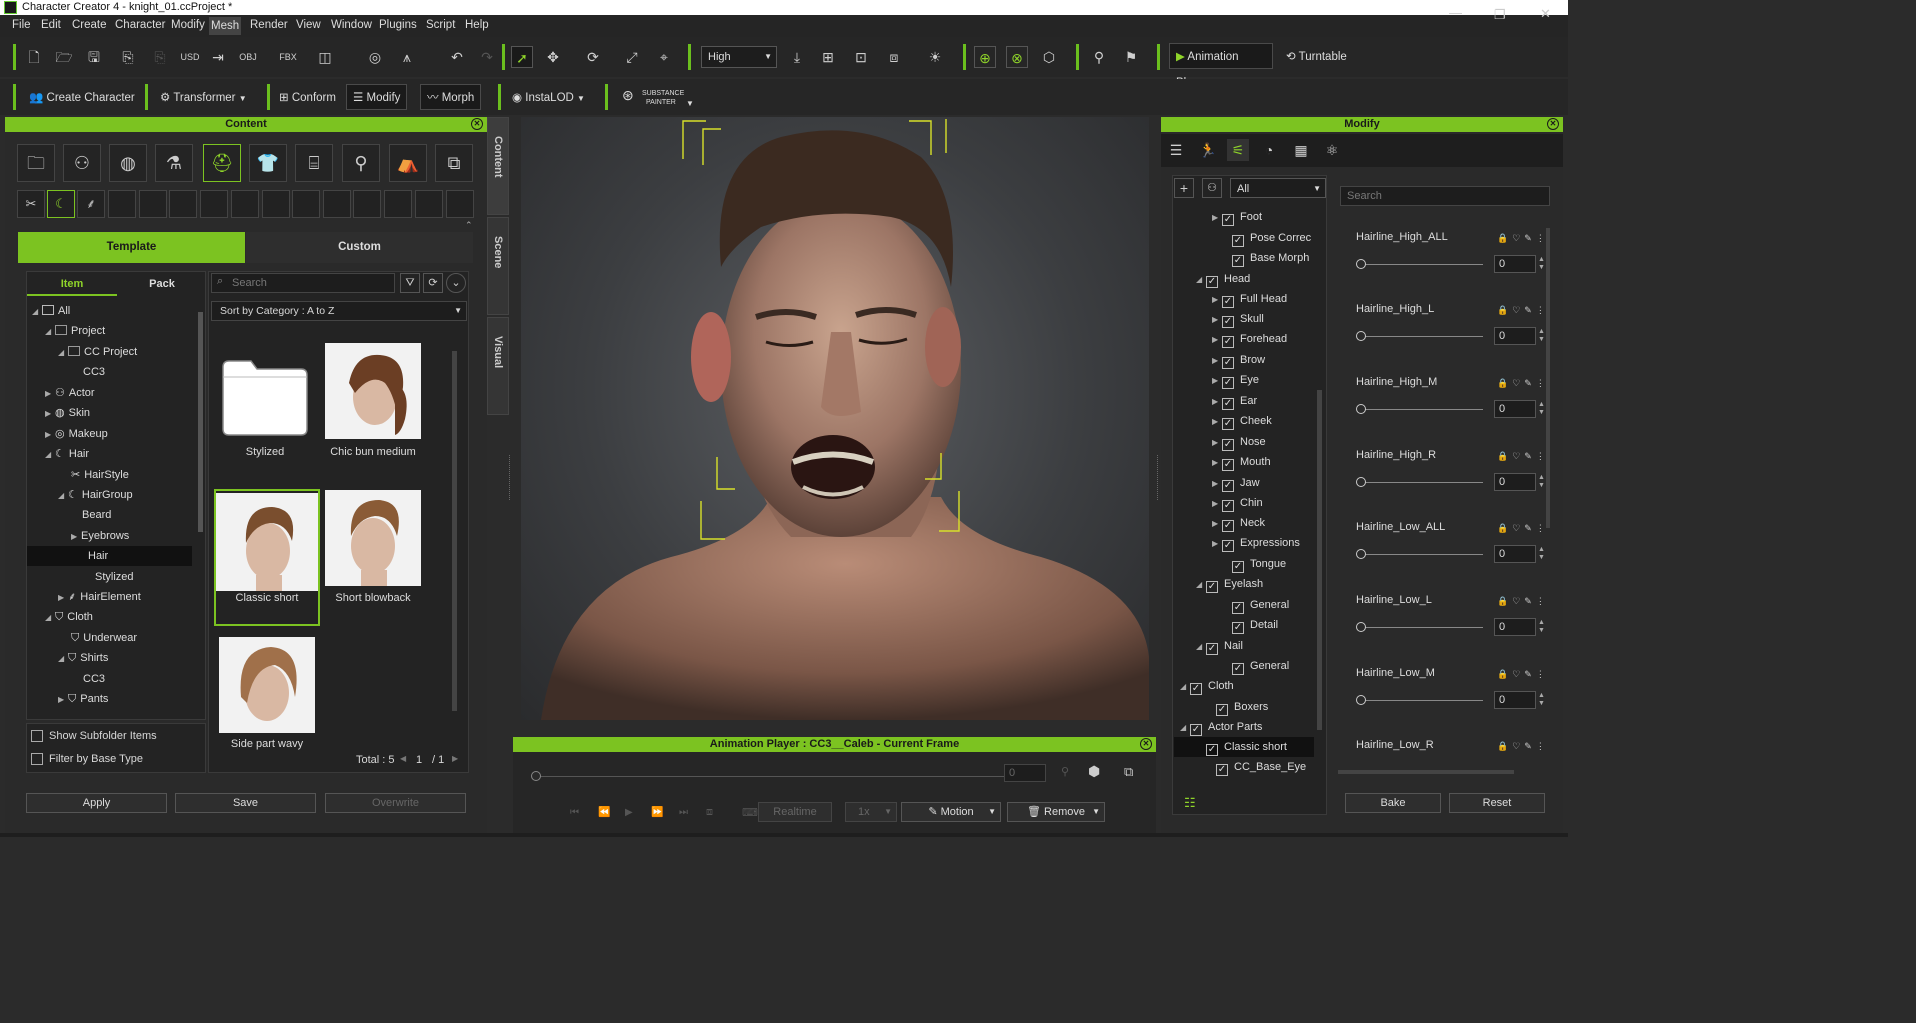 Image resolution: width=1916 pixels, height=1023 pixels. Describe the element at coordinates (1250, 625) in the screenshot. I see `morph-tree-item: ✓ Detail` at that location.